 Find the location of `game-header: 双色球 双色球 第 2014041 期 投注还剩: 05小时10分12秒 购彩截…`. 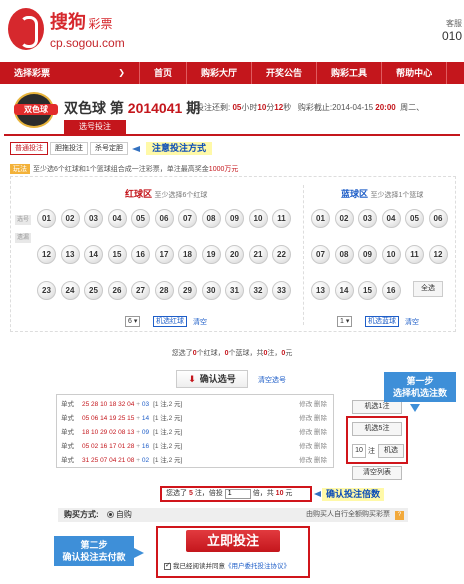

game-header: 双色球 双色球 第 2014041 期 投注还剩: 05小时10分12秒 购彩截… is located at coordinates (232, 111).